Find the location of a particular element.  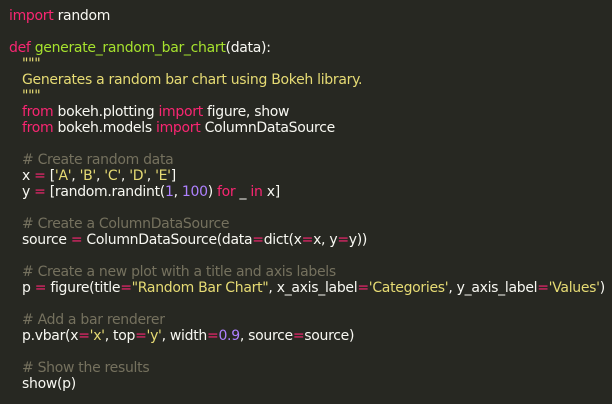

code-token: show(p) is located at coordinates (49, 384).